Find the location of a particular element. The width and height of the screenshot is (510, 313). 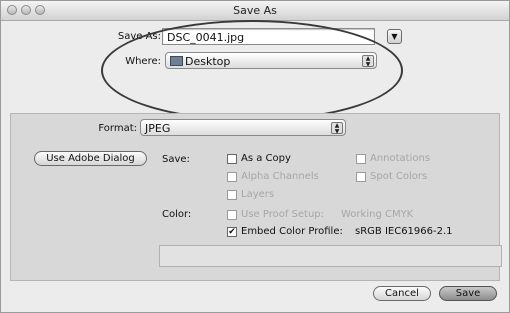

annotations-checkbox is located at coordinates (361, 159).